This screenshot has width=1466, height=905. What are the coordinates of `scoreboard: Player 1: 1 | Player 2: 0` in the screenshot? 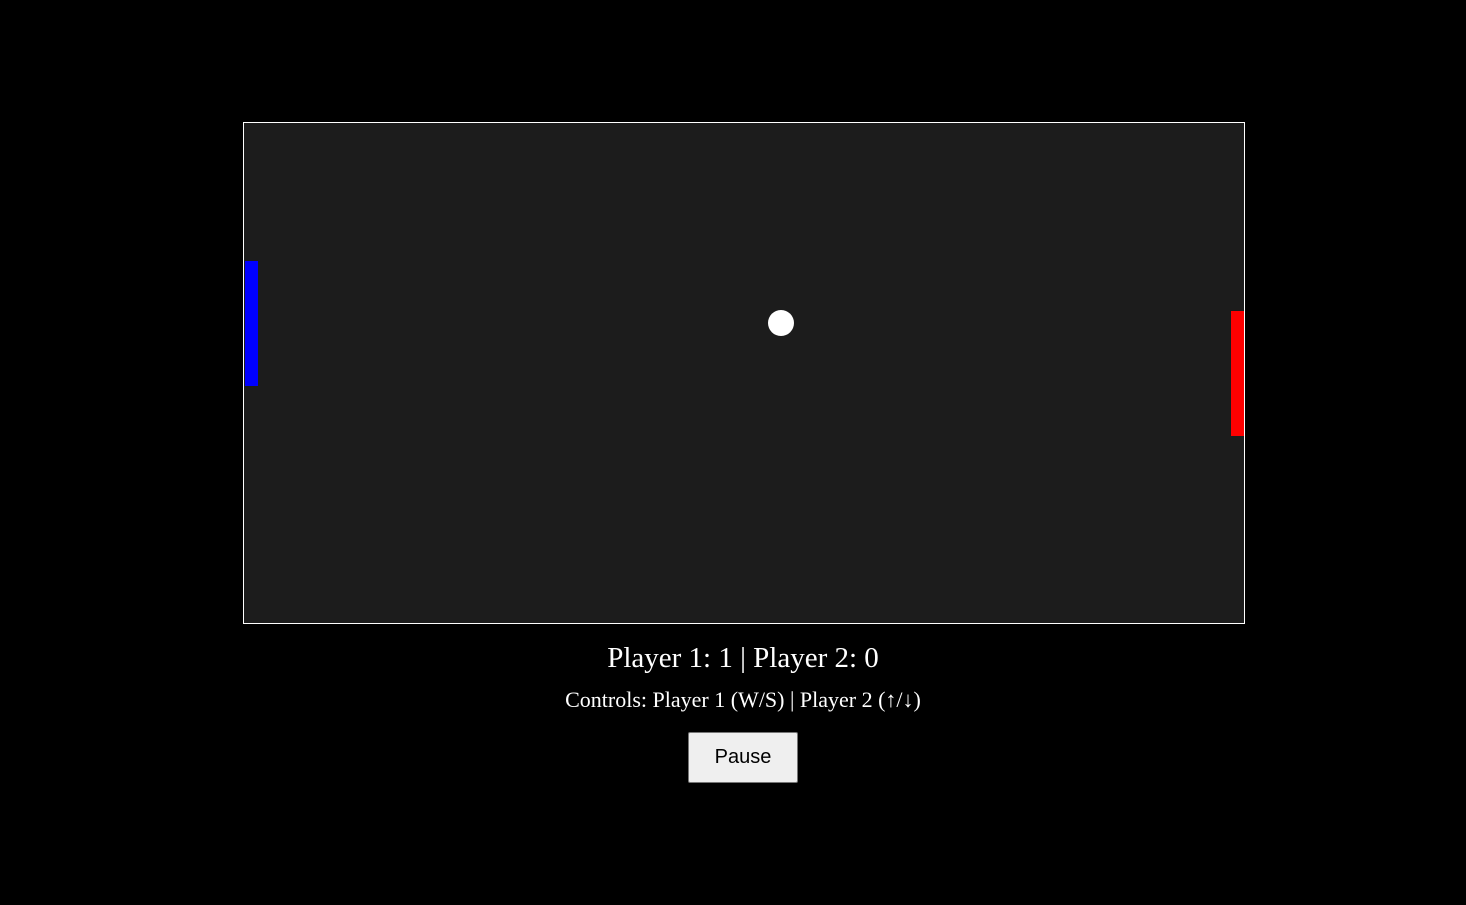 It's located at (743, 658).